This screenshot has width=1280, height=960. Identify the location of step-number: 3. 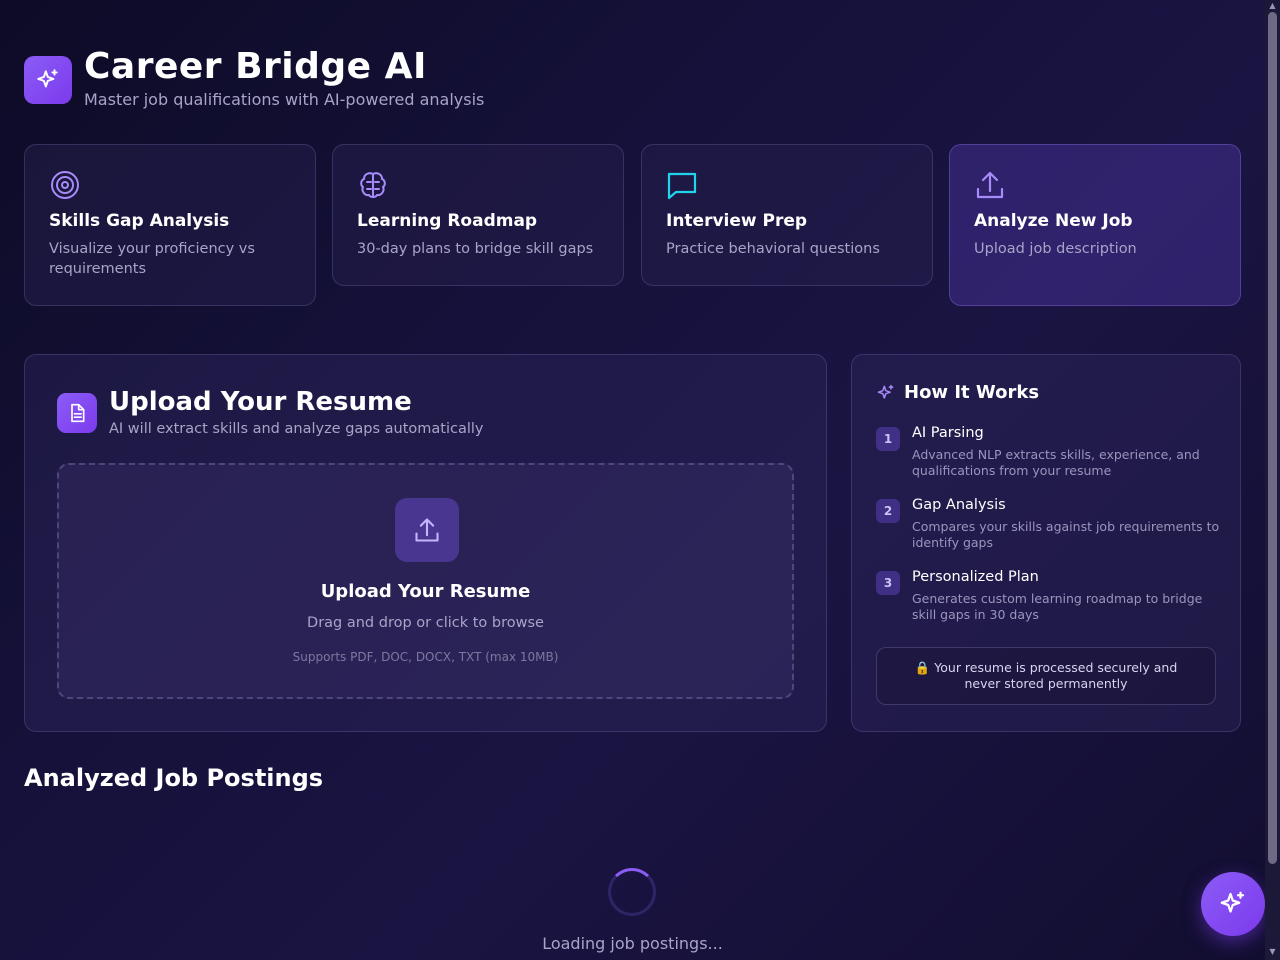
(888, 583).